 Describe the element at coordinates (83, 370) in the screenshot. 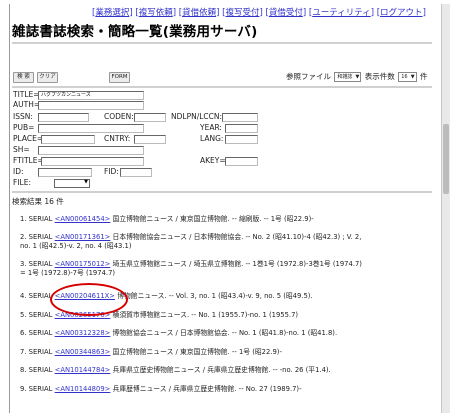

I see `result-id-link: <AN10144784>` at that location.